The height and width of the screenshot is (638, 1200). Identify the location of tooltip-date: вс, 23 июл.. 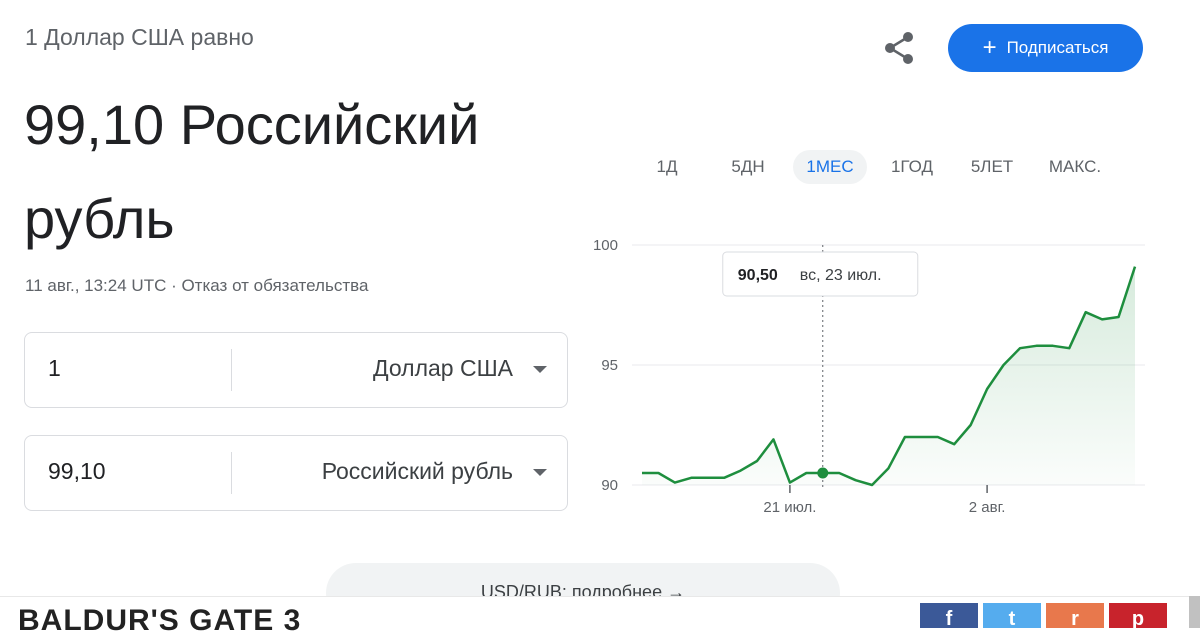
(841, 275).